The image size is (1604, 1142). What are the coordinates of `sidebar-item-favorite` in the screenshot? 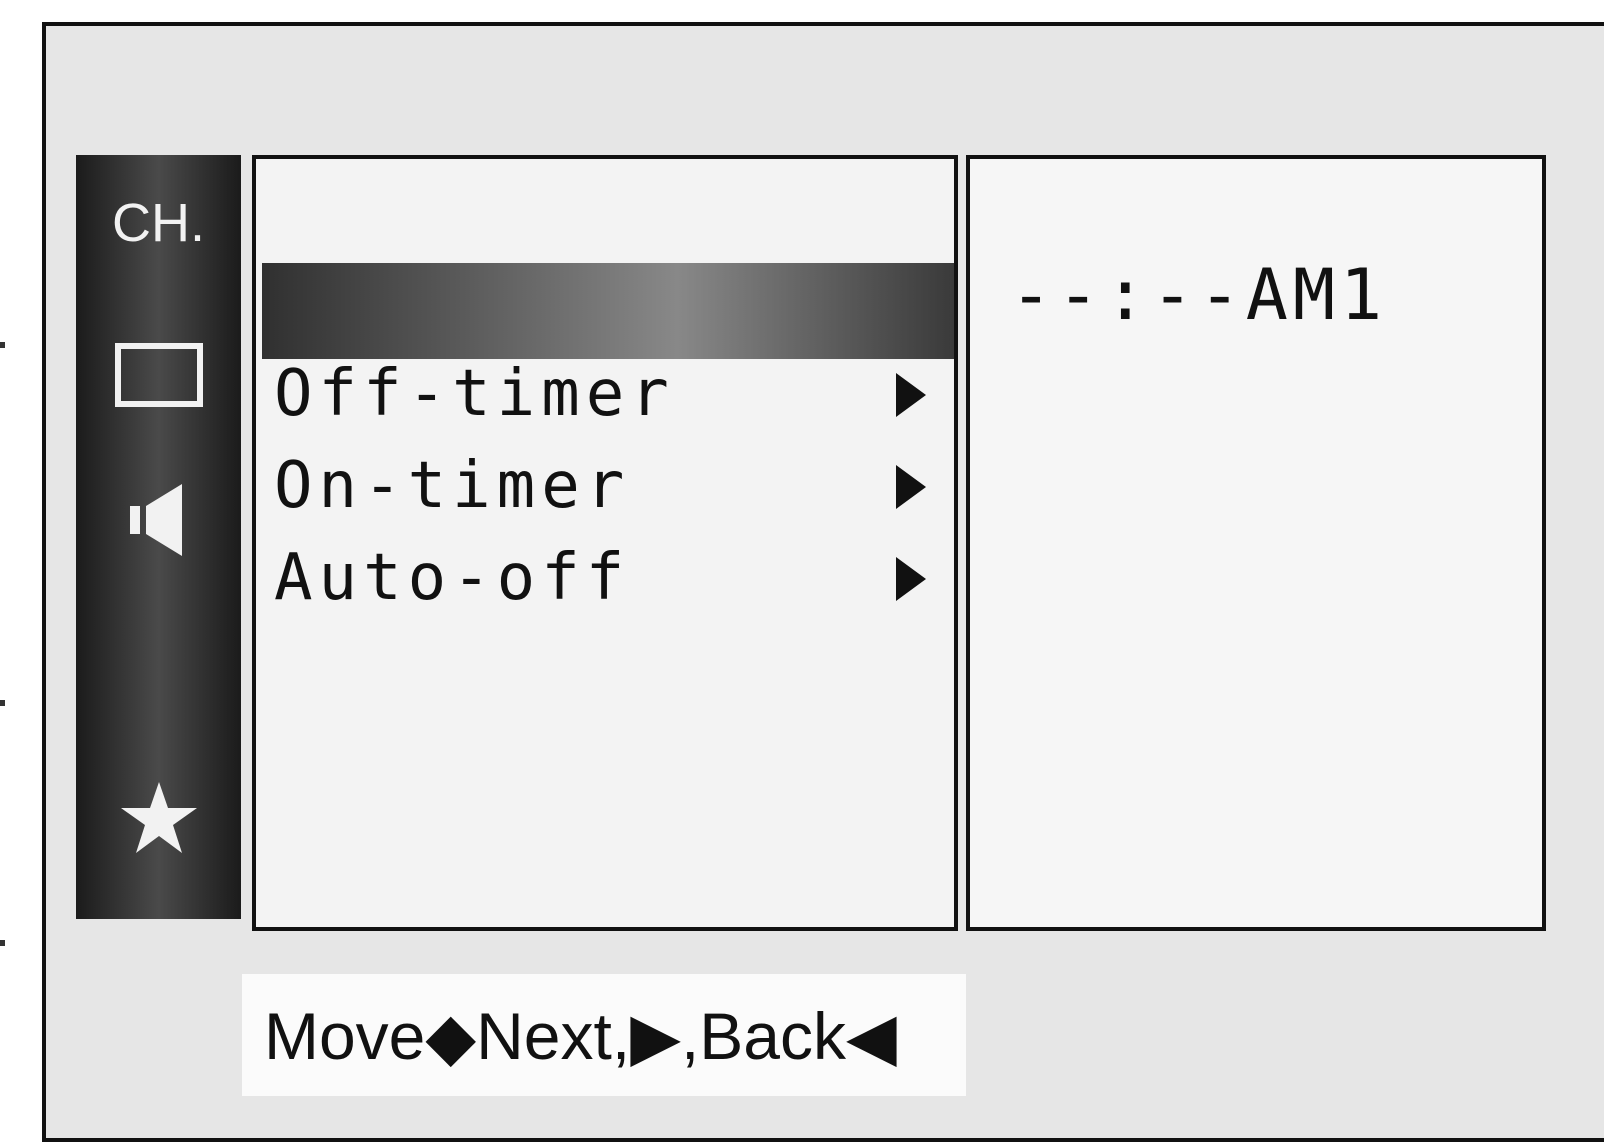 It's located at (158, 818).